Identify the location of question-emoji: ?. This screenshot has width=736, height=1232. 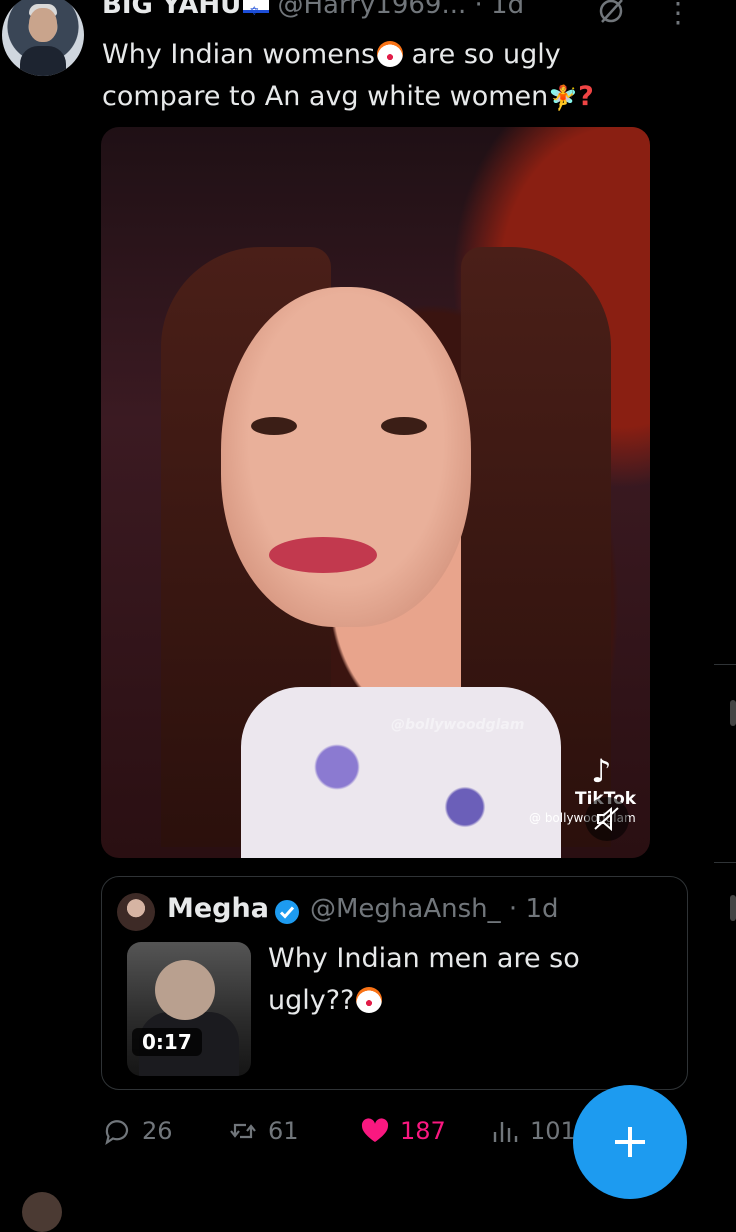
(586, 96).